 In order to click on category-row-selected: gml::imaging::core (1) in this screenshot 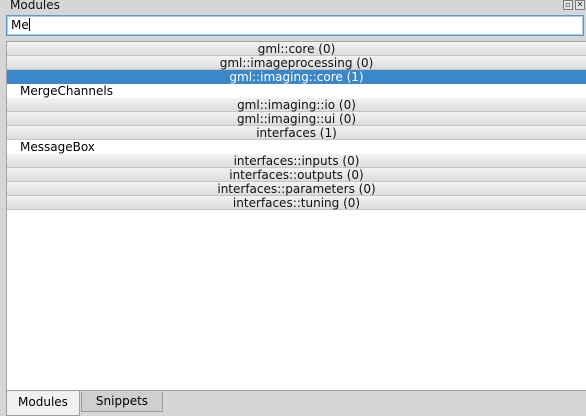, I will do `click(296, 77)`.